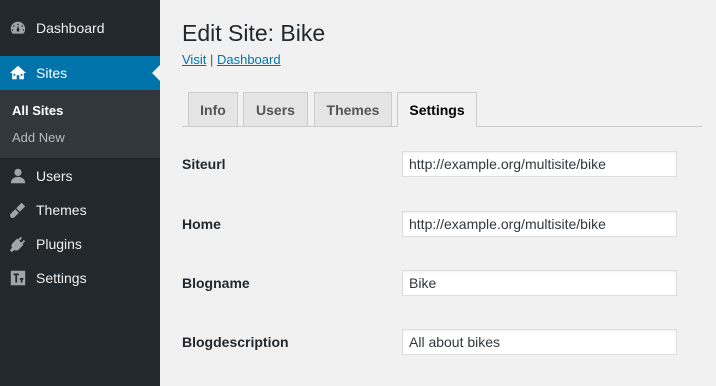 This screenshot has width=716, height=386. I want to click on sidebar-item-themes: Themes, so click(80, 210).